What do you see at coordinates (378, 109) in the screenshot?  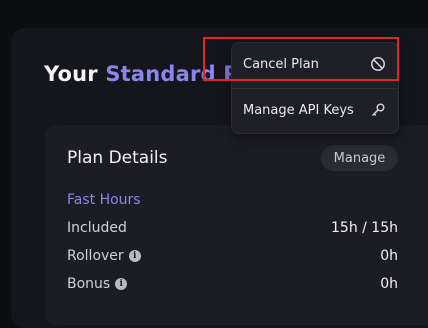 I see `key-icon` at bounding box center [378, 109].